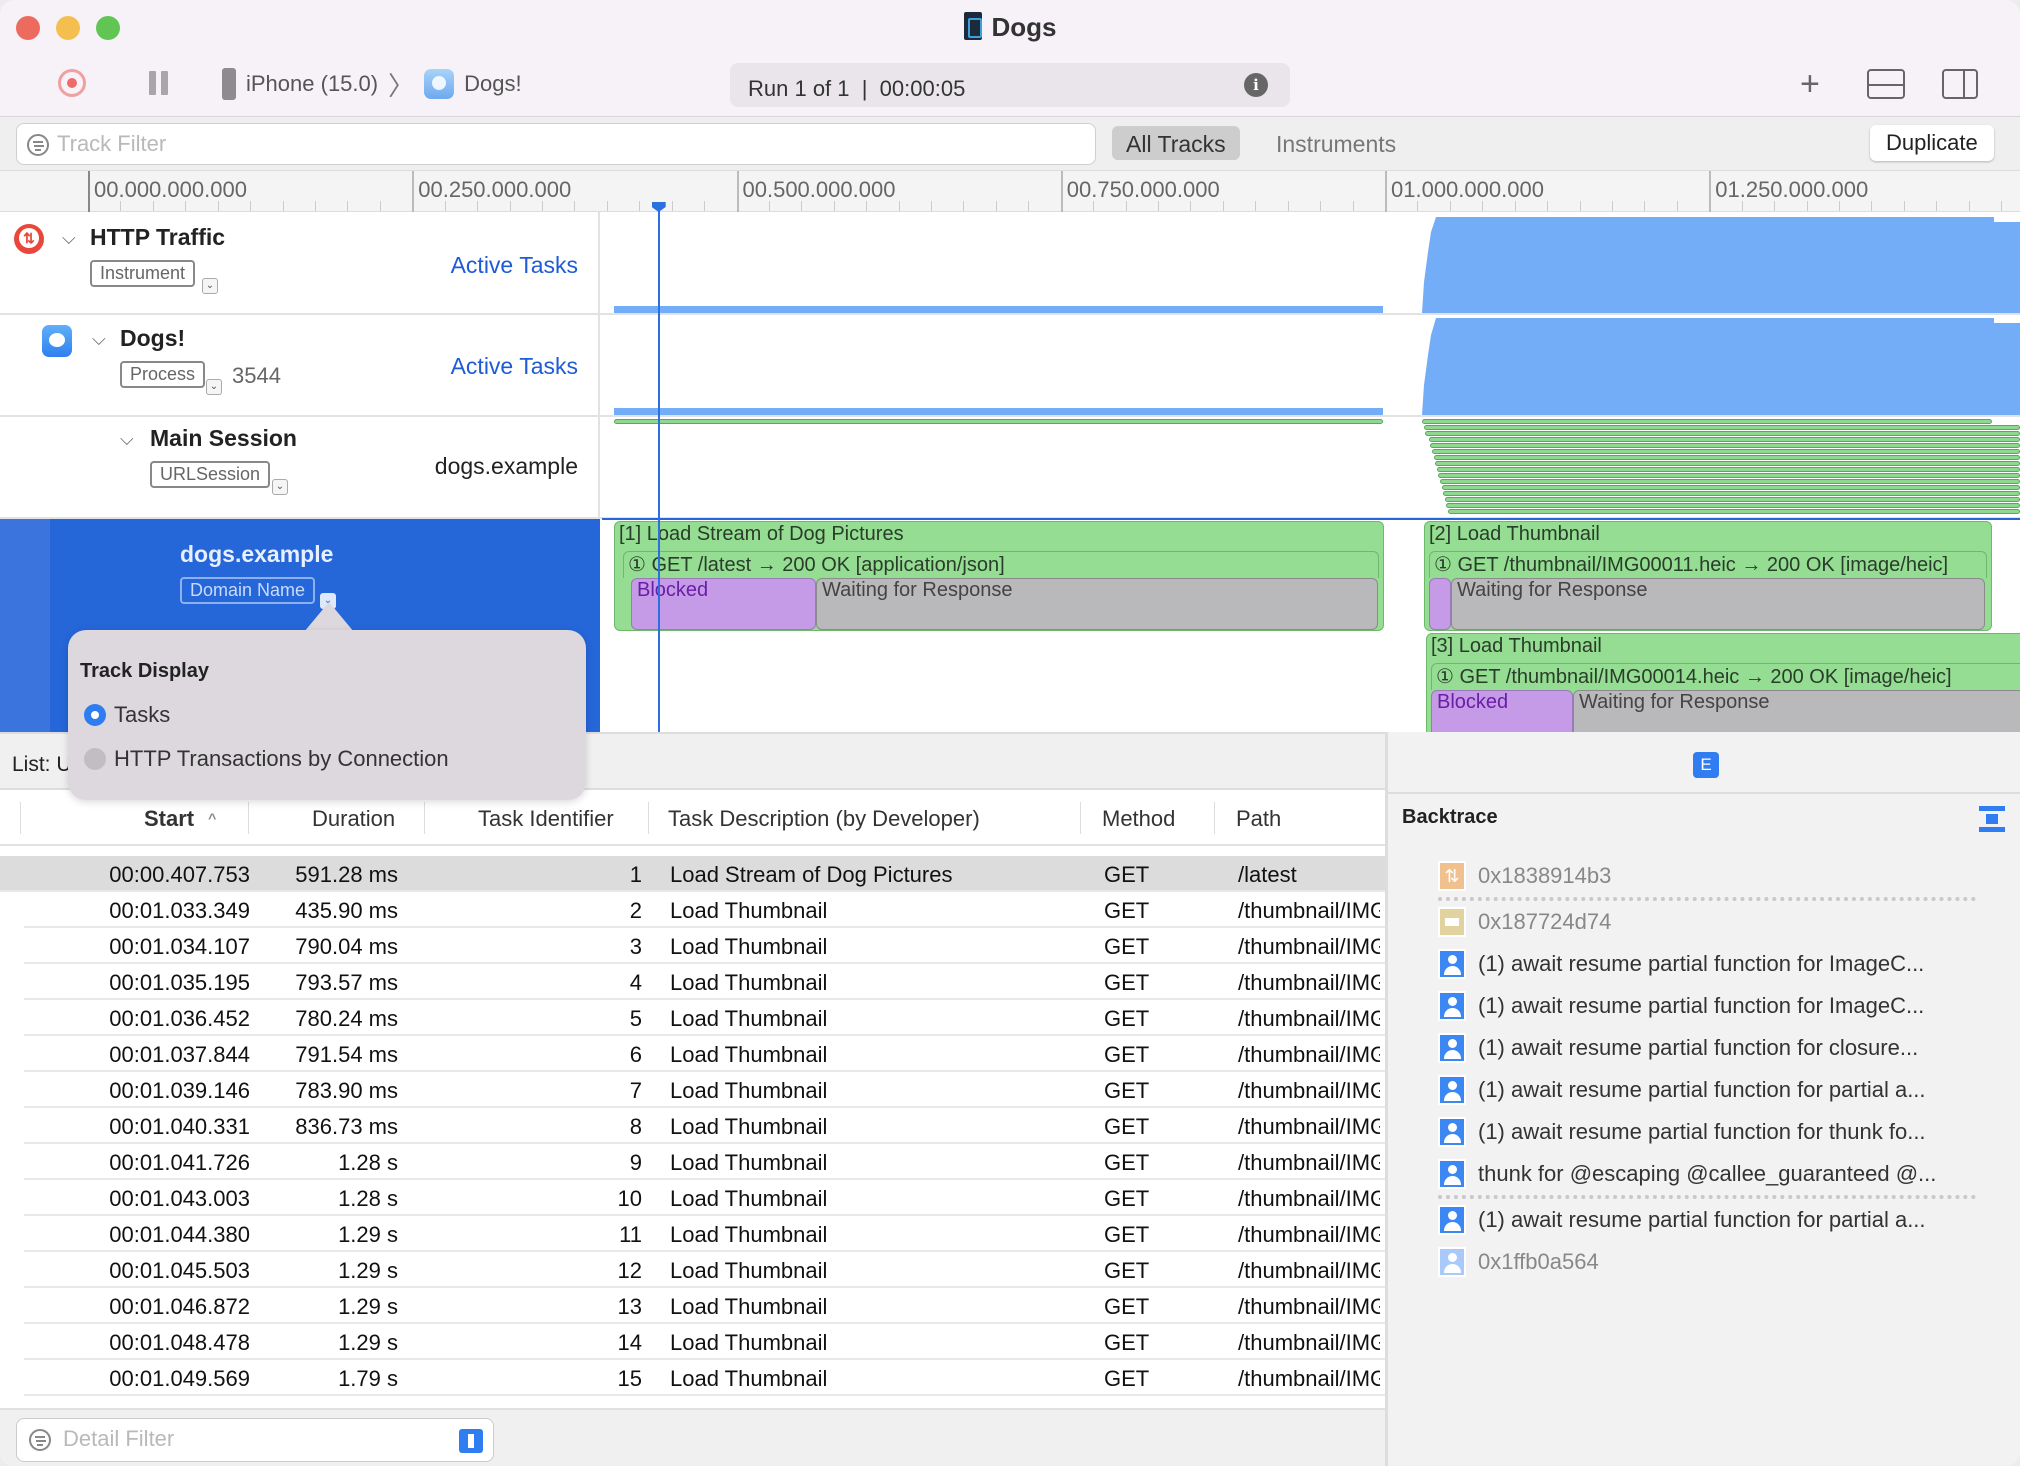  I want to click on detail-view-selector: List: U, so click(42, 765).